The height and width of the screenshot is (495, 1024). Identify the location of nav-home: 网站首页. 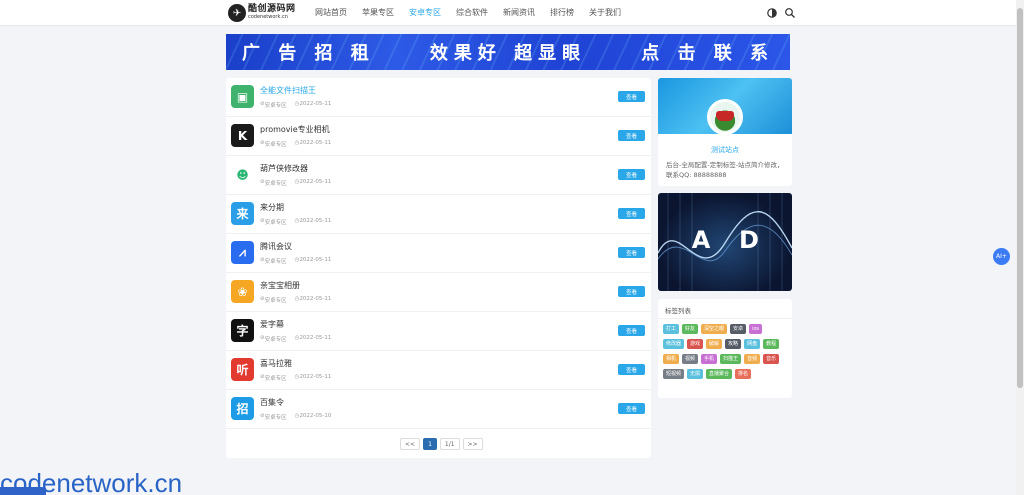
(331, 13).